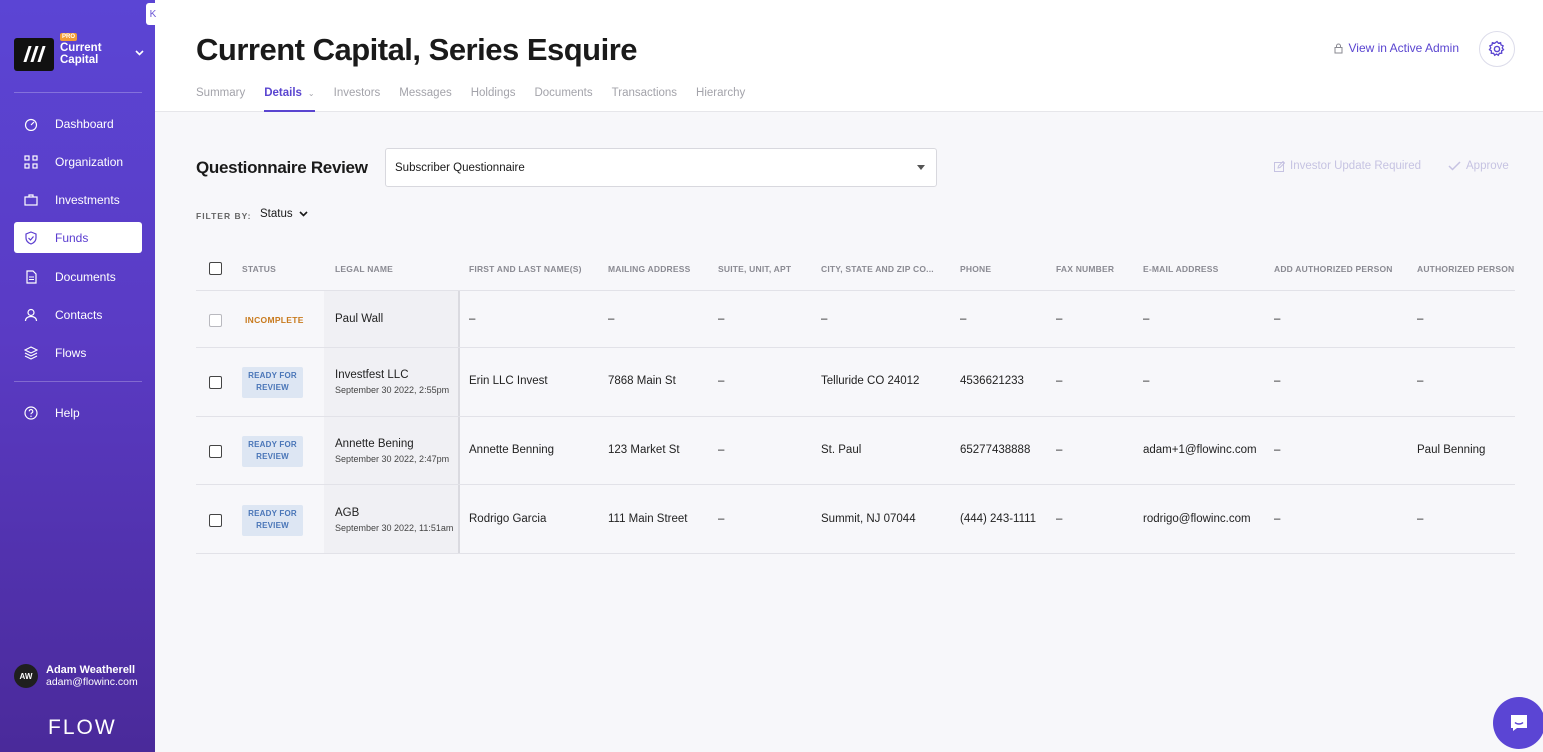 This screenshot has height=752, width=1543. I want to click on legal-name: Annette Bening, so click(374, 444).